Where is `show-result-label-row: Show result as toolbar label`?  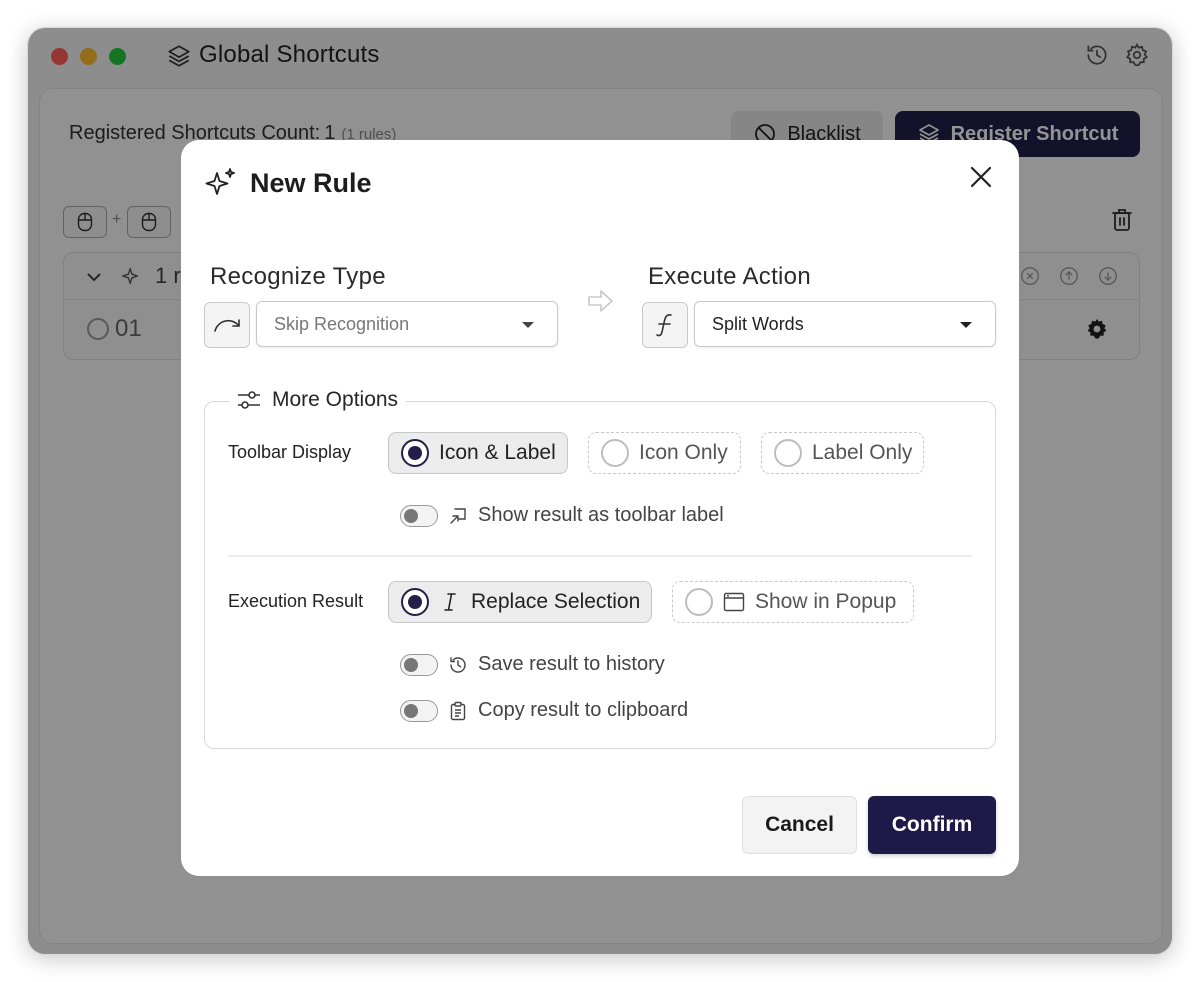 show-result-label-row: Show result as toolbar label is located at coordinates (562, 515).